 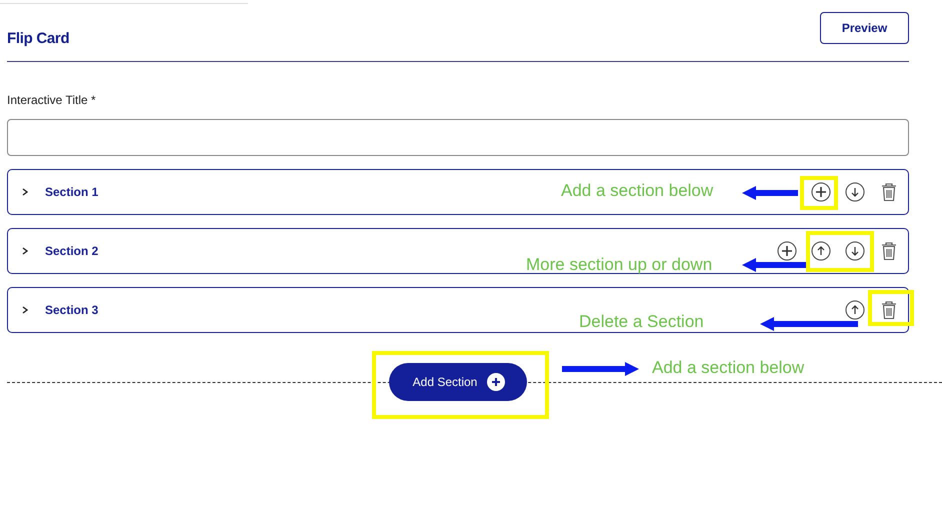 What do you see at coordinates (71, 310) in the screenshot?
I see `section-title: Section 3` at bounding box center [71, 310].